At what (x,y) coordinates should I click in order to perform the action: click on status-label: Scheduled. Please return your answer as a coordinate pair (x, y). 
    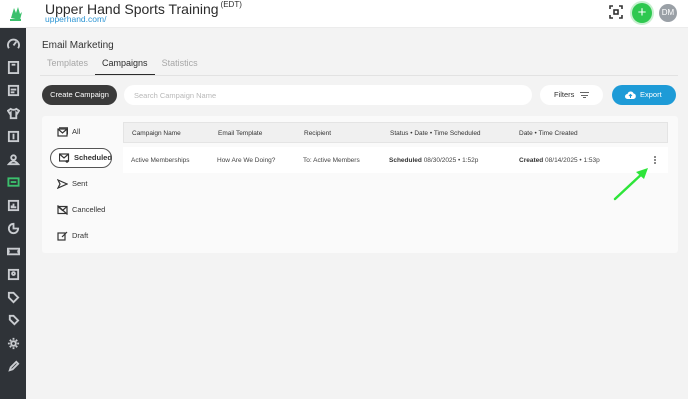
    Looking at the image, I should click on (405, 160).